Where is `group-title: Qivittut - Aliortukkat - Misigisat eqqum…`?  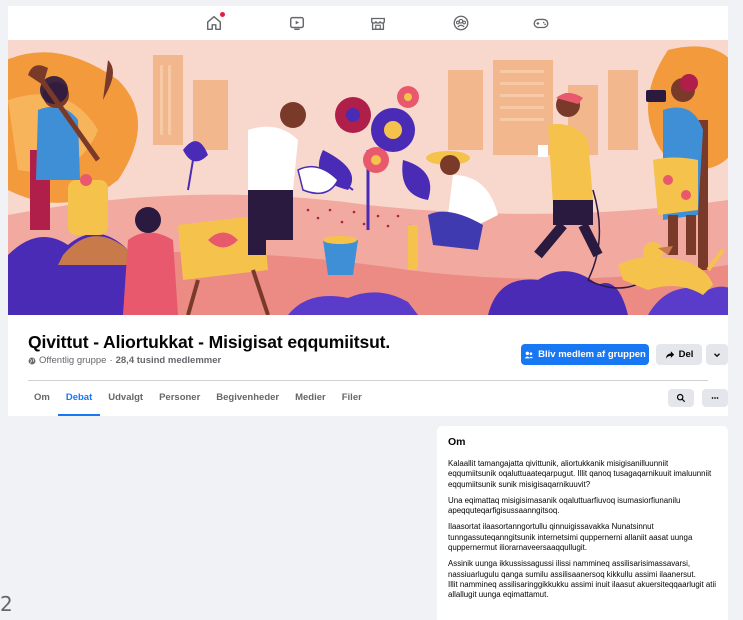
group-title: Qivittut - Aliortukkat - Misigisat eqqum… is located at coordinates (209, 342).